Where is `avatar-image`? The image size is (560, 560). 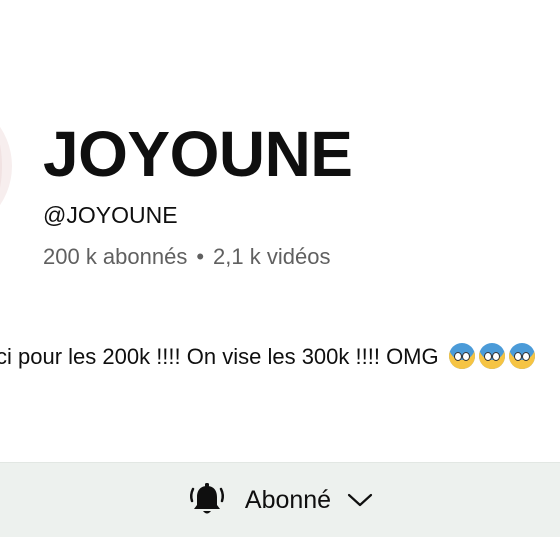
avatar-image is located at coordinates (1, 166).